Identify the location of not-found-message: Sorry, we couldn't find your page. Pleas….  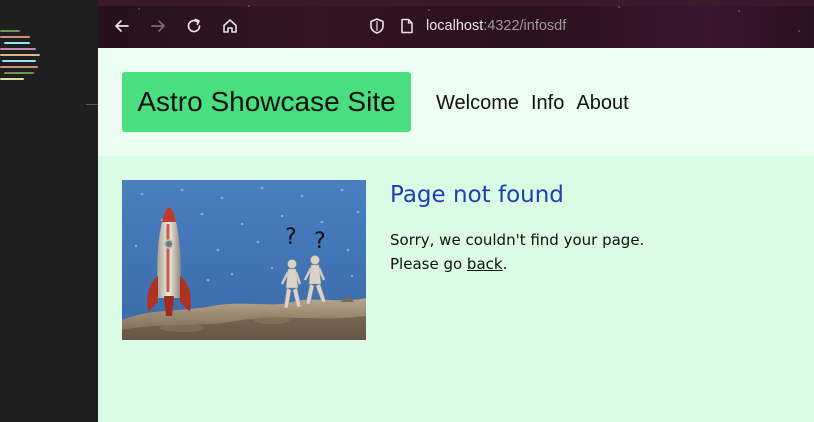
(517, 252).